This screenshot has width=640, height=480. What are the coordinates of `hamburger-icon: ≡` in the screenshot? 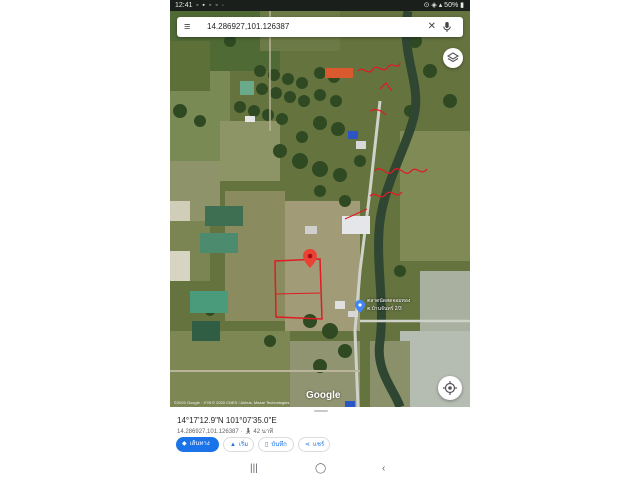 It's located at (187, 27).